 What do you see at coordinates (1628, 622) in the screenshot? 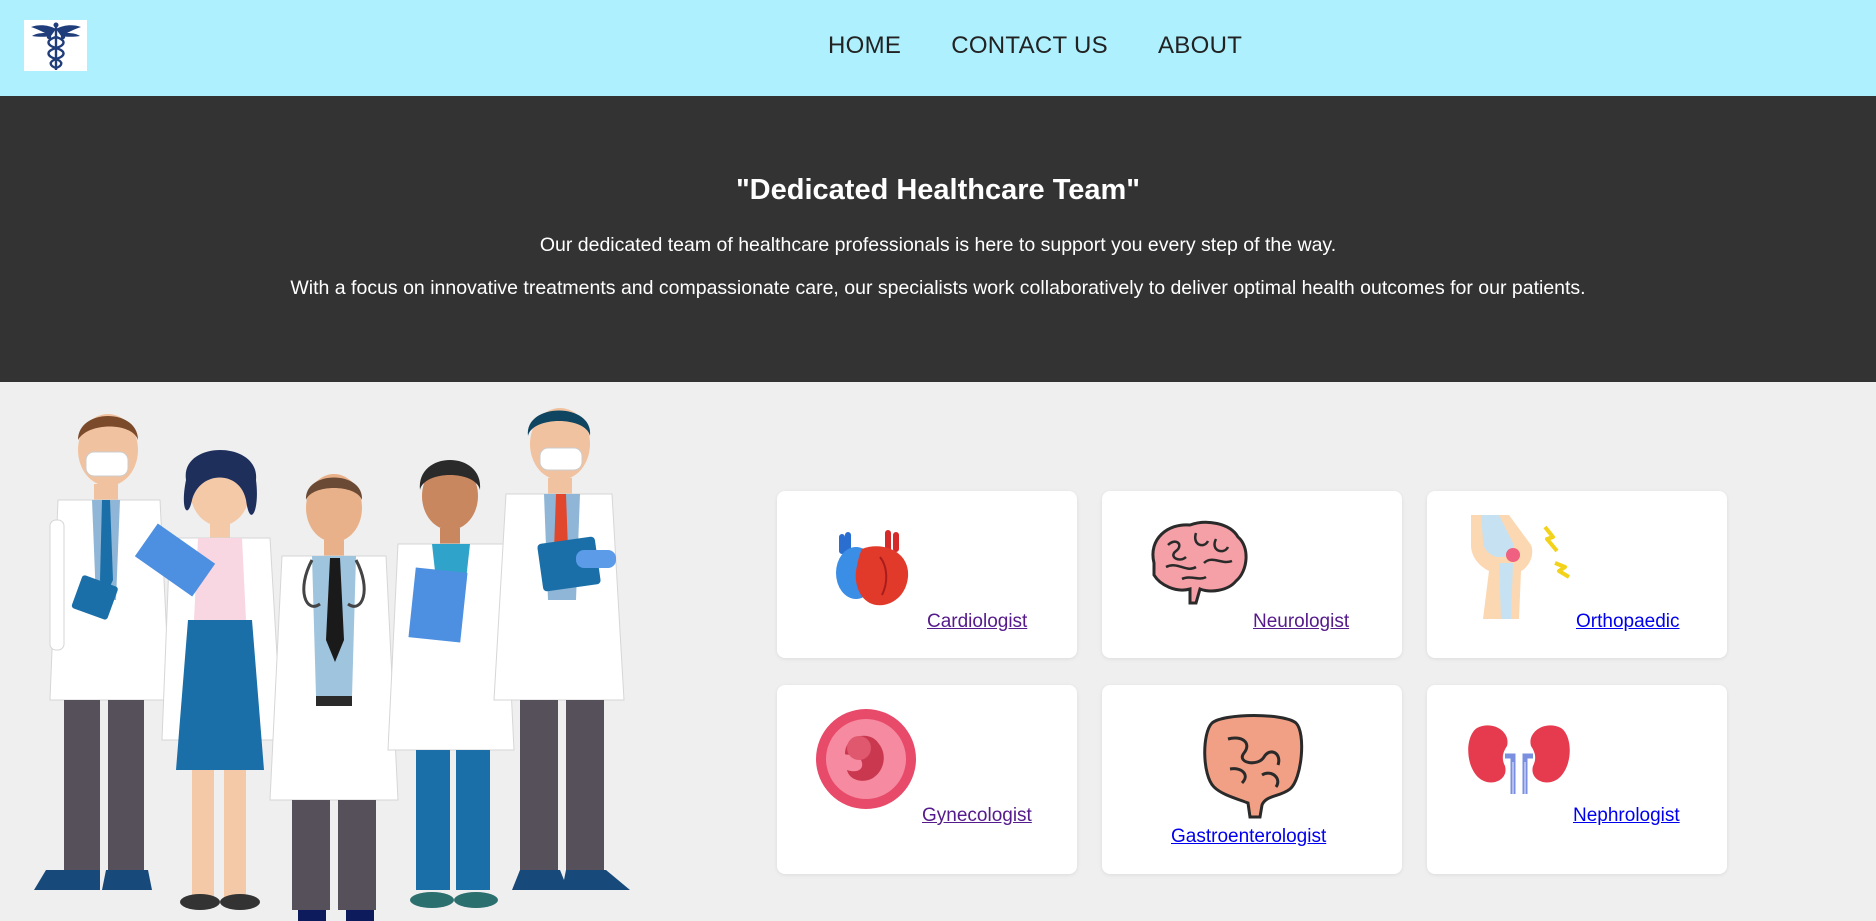
I see `orthopaedic-link: Orthopaedic` at bounding box center [1628, 622].